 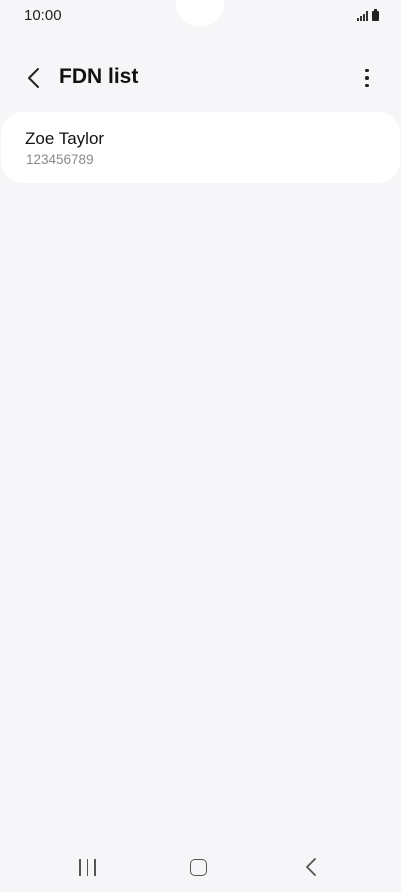 What do you see at coordinates (367, 78) in the screenshot?
I see `more-options-button` at bounding box center [367, 78].